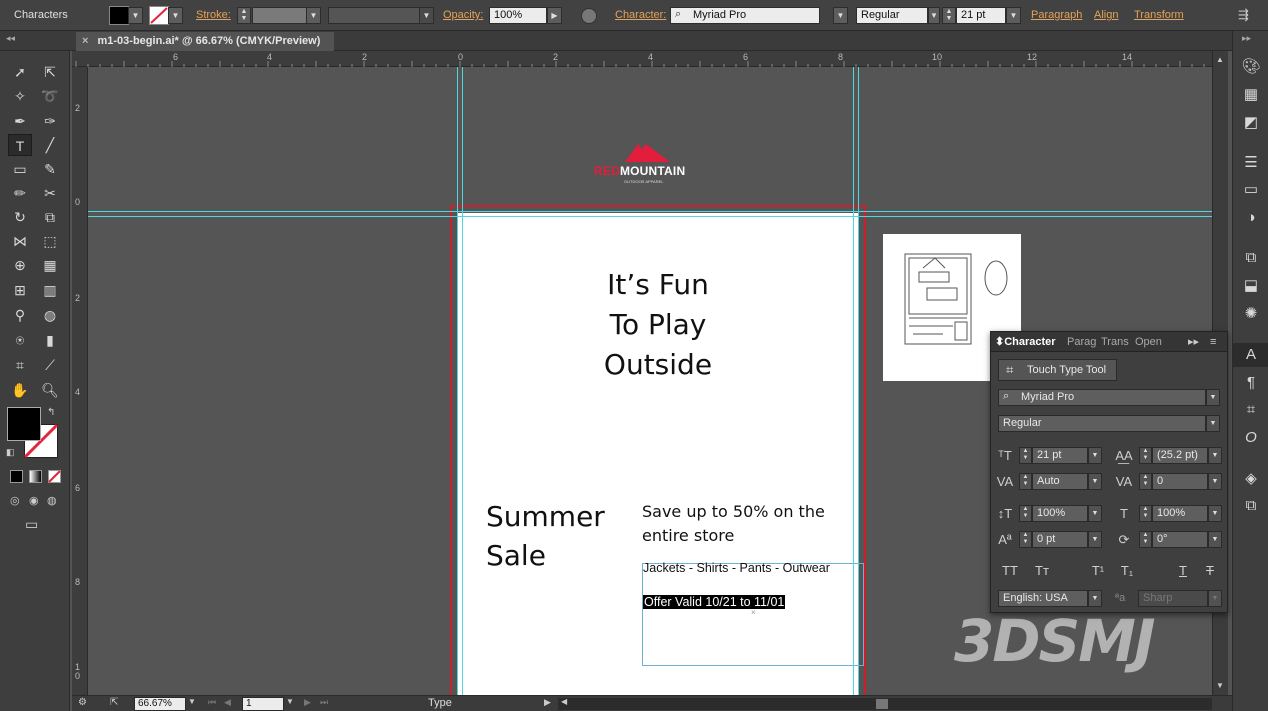  I want to click on strikethrough-icon: T, so click(1210, 570).